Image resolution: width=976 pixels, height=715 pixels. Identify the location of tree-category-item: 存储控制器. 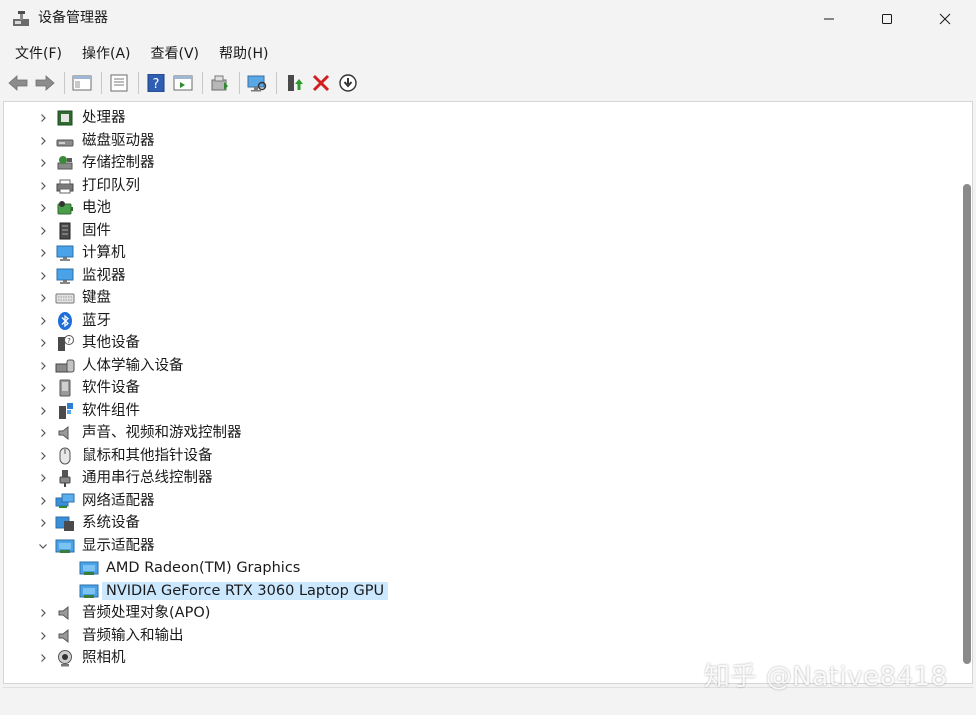
(480, 163).